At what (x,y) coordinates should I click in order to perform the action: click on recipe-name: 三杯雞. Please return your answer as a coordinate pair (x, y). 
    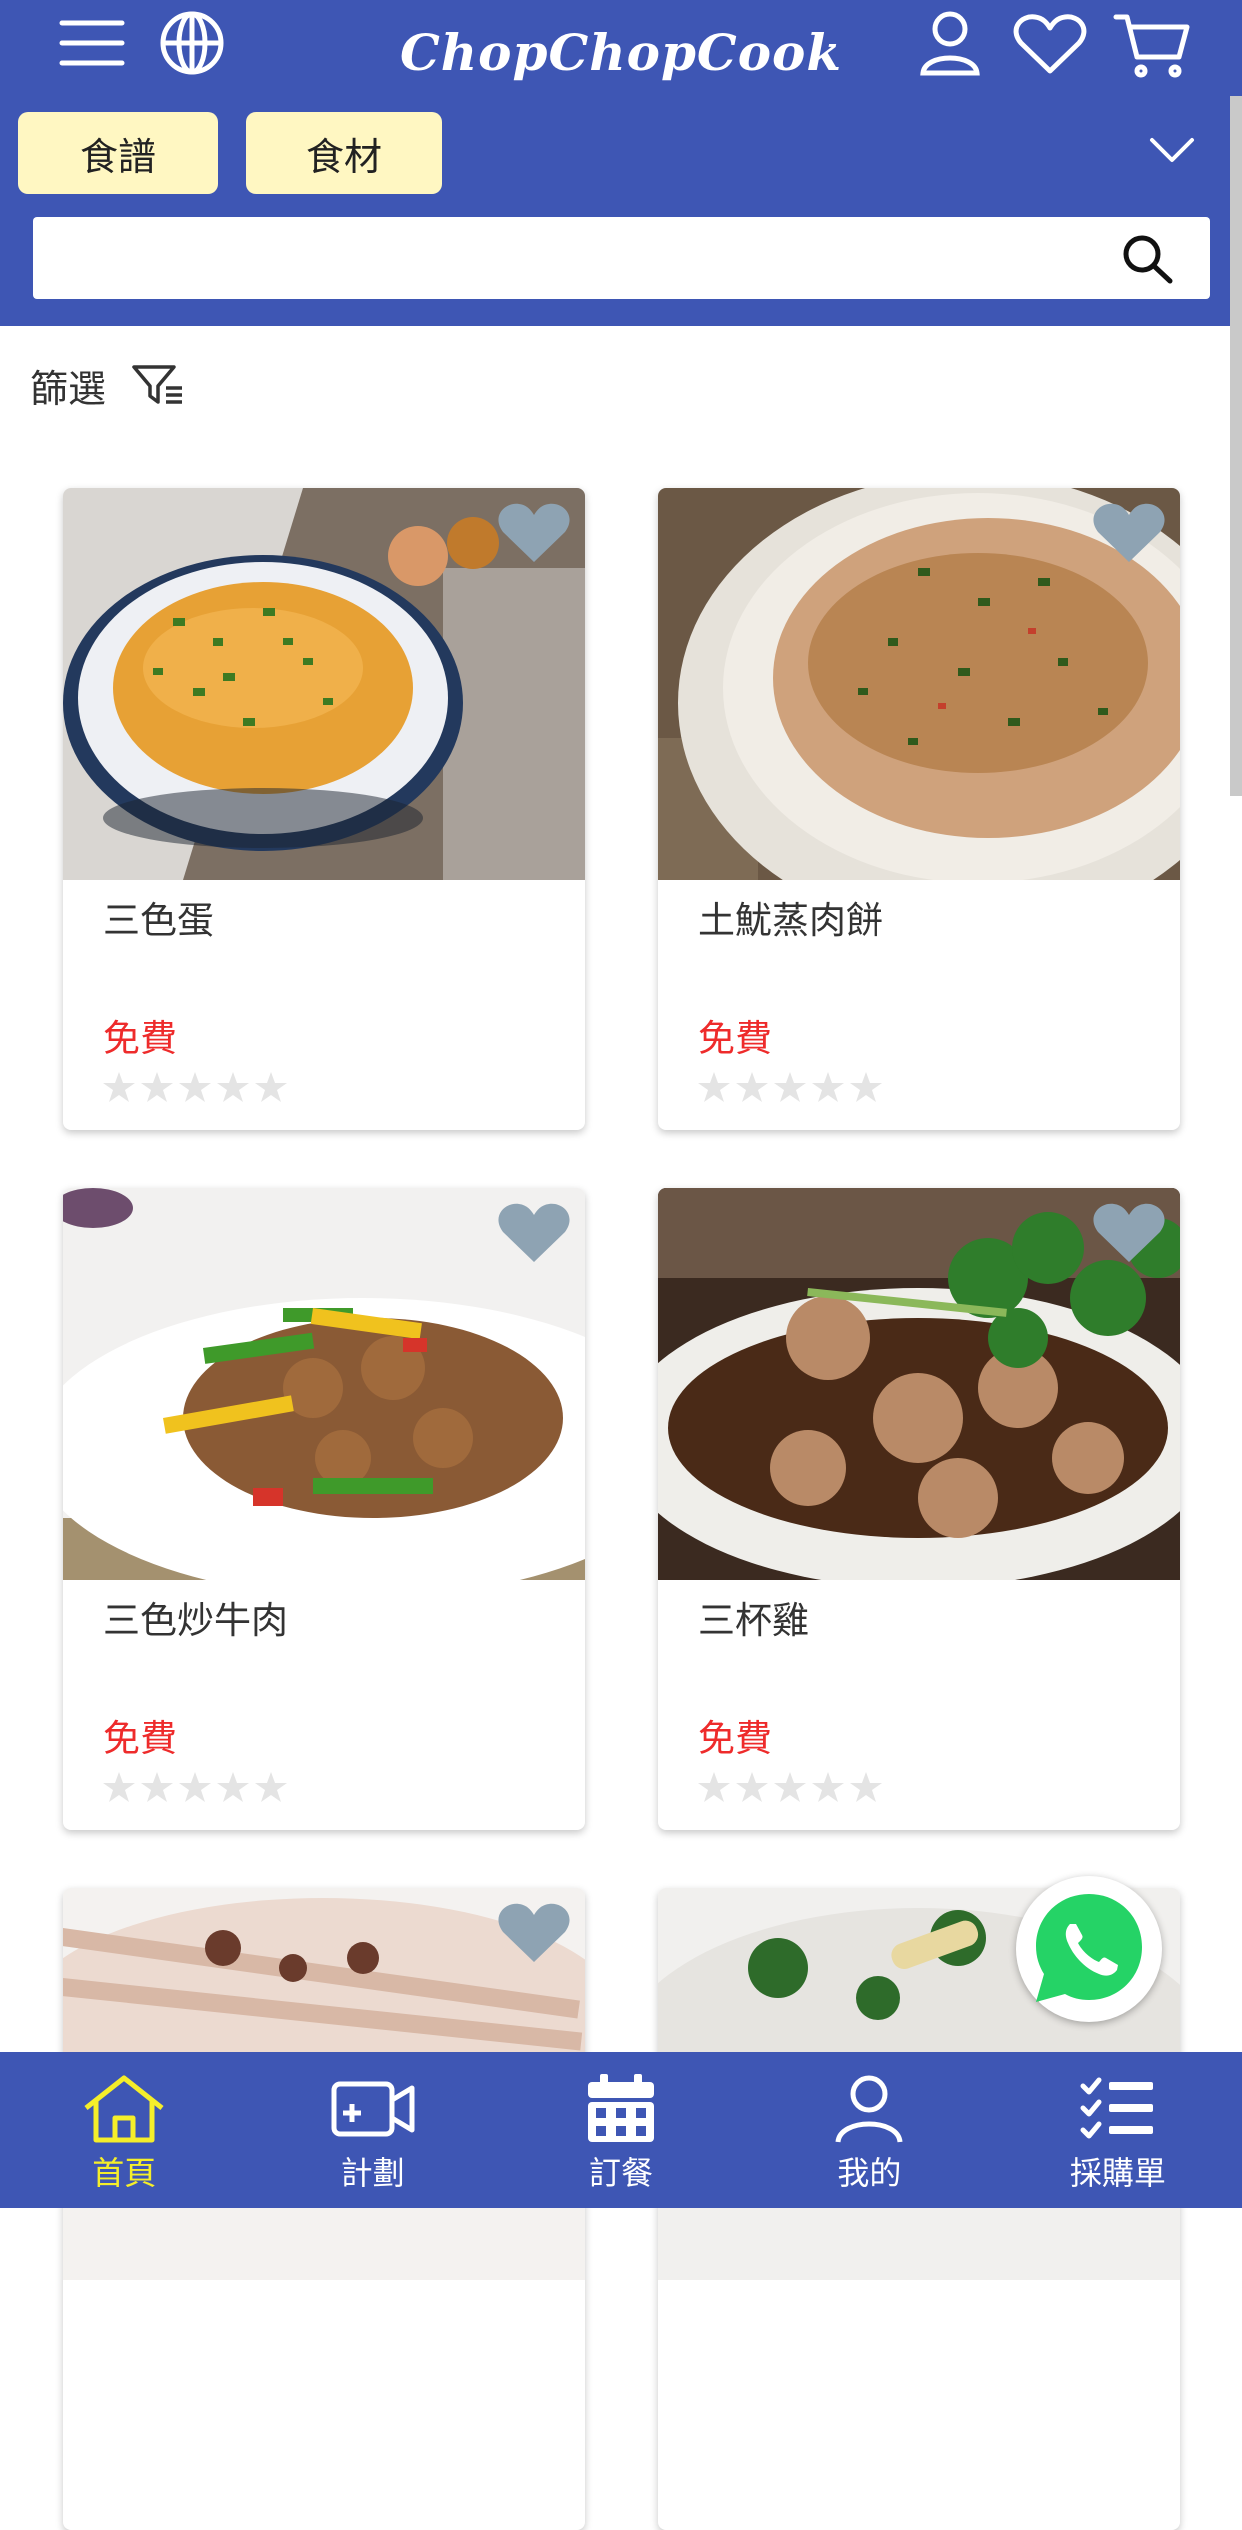
    Looking at the image, I should click on (753, 1620).